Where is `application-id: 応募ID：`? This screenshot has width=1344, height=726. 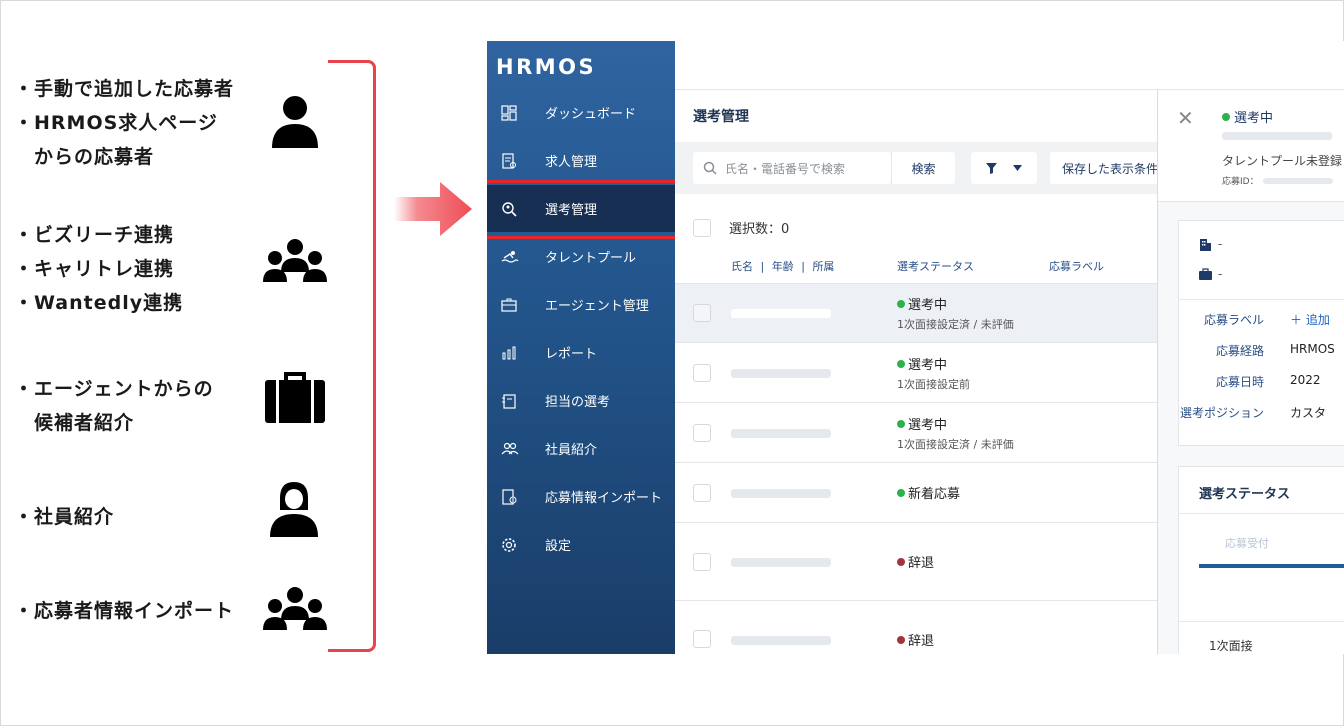 application-id: 応募ID： is located at coordinates (1277, 180).